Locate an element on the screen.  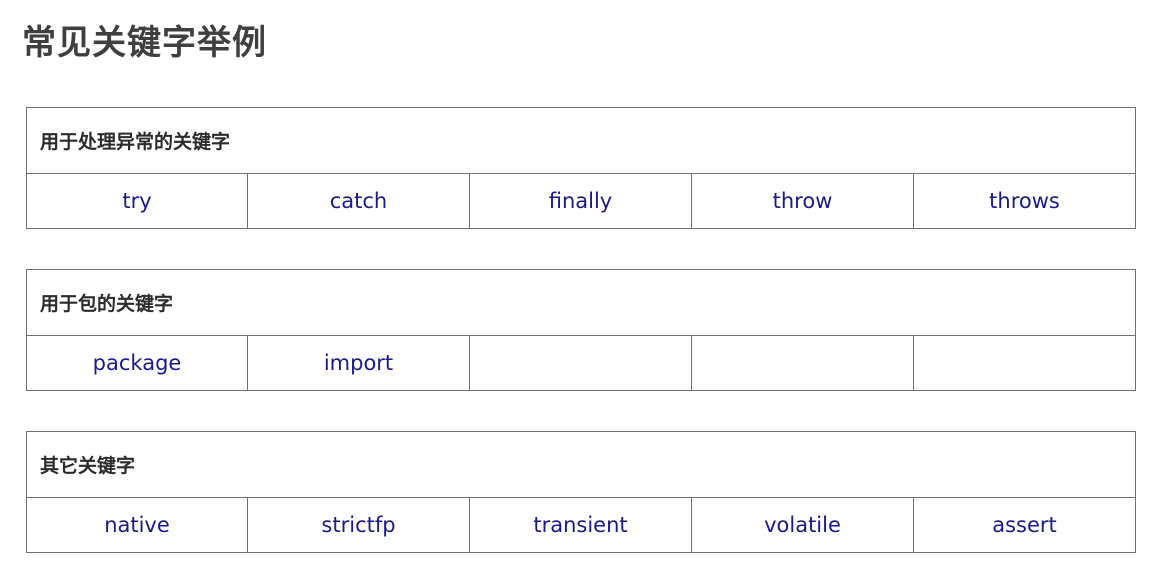
section-heading-package: 用于包的关键字 is located at coordinates (581, 302).